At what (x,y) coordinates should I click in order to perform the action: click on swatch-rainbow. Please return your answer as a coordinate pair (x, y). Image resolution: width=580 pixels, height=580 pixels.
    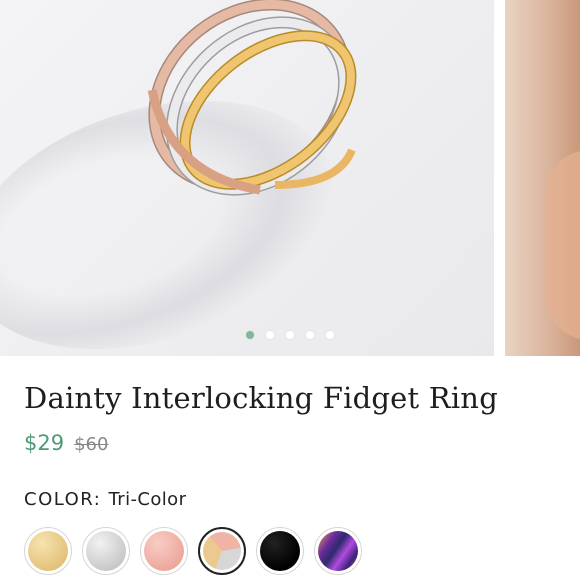
    Looking at the image, I should click on (338, 551).